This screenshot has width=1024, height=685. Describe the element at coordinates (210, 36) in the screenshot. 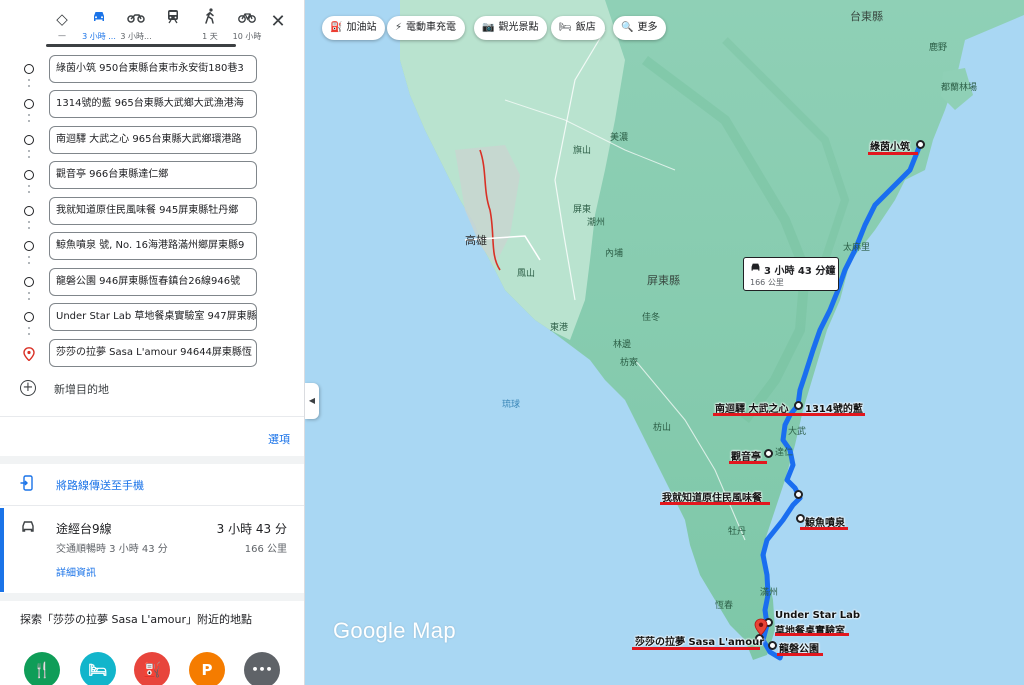

I see `mode-label: 1 天` at that location.